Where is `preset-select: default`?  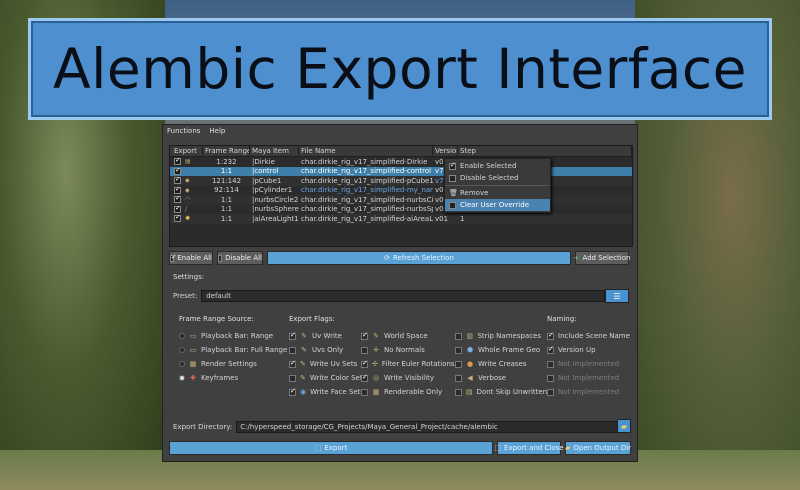
preset-select: default is located at coordinates (403, 296).